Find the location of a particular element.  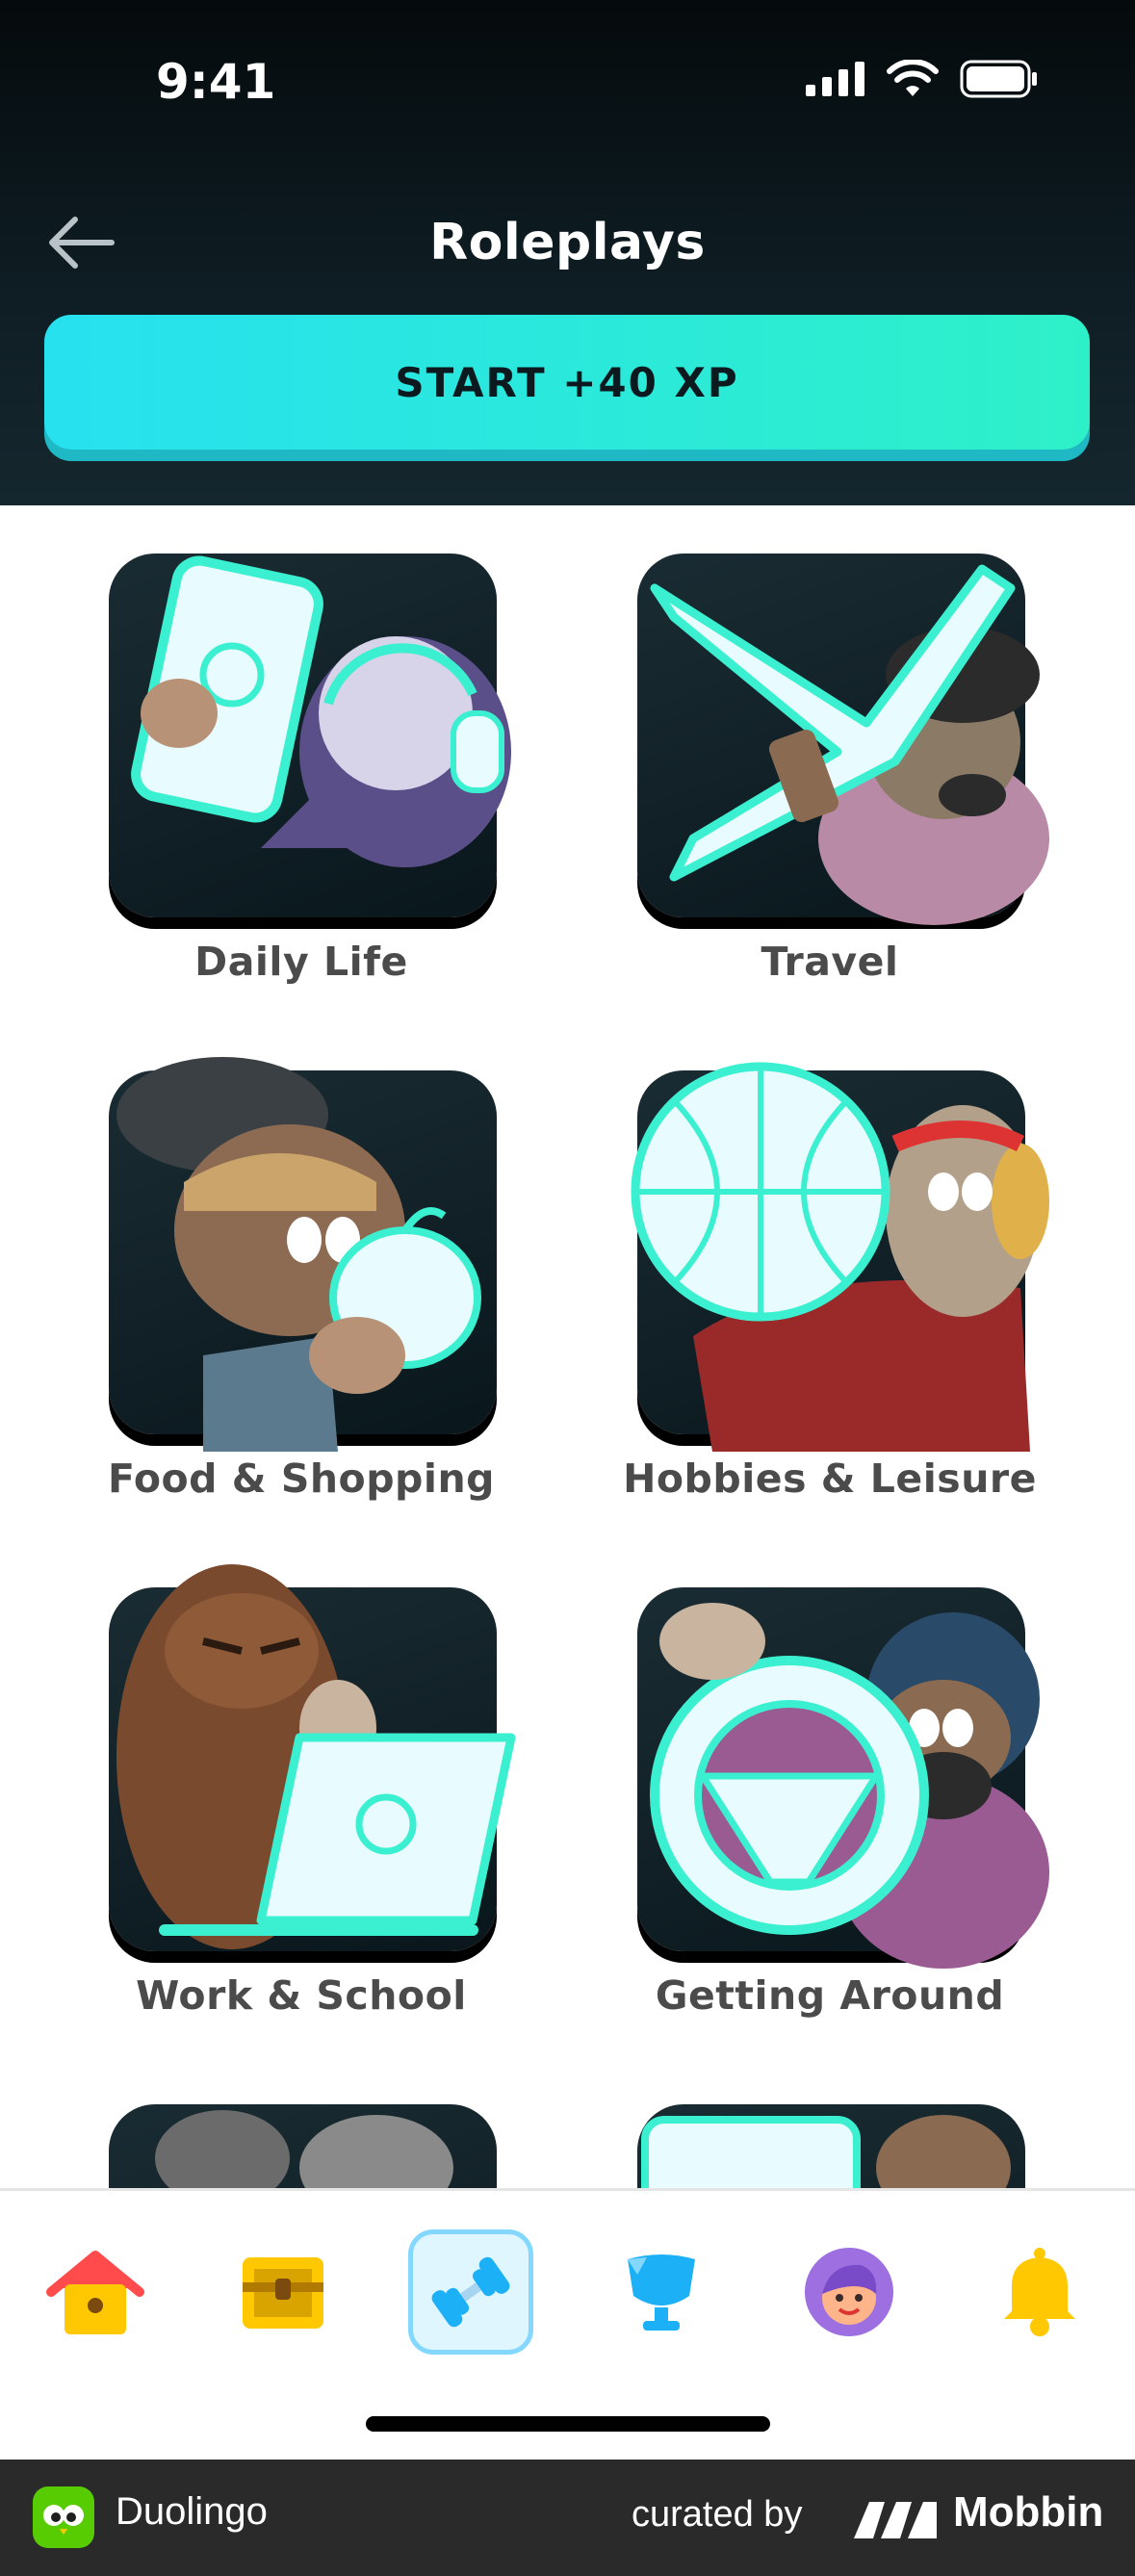

nav-notifications is located at coordinates (1039, 2292).